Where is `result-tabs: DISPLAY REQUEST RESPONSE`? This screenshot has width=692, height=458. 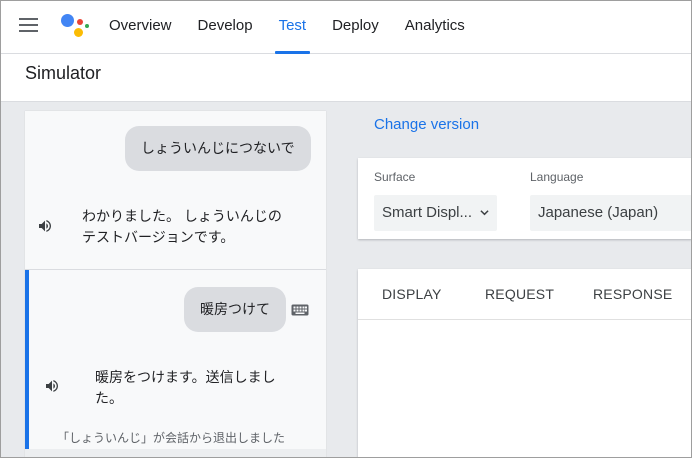 result-tabs: DISPLAY REQUEST RESPONSE is located at coordinates (525, 294).